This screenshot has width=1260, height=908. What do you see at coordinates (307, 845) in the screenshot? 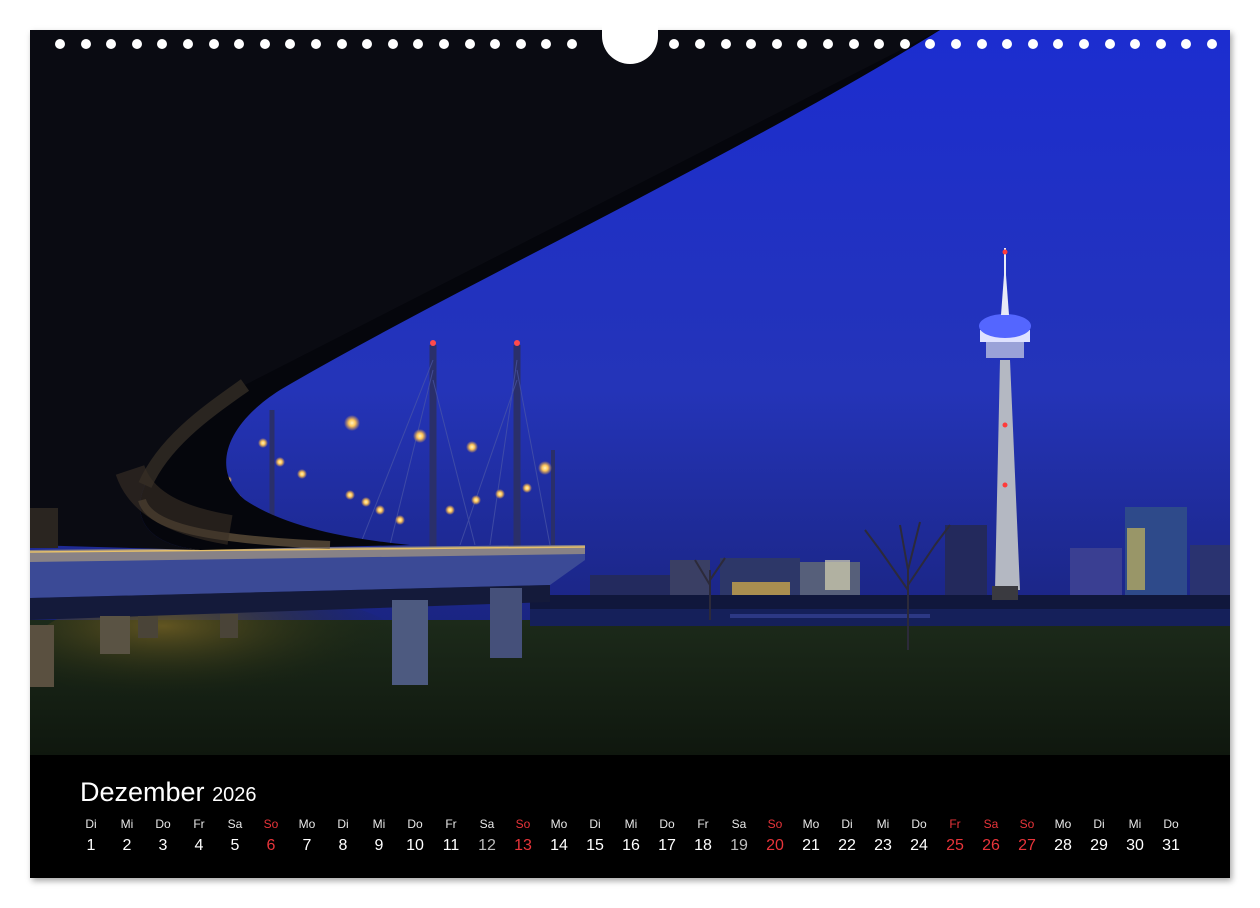
I see `day-number: 7` at bounding box center [307, 845].